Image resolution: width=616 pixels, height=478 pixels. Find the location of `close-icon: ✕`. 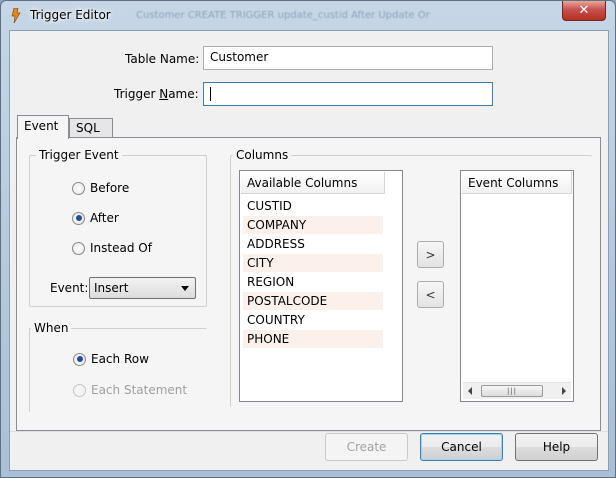

close-icon: ✕ is located at coordinates (584, 10).